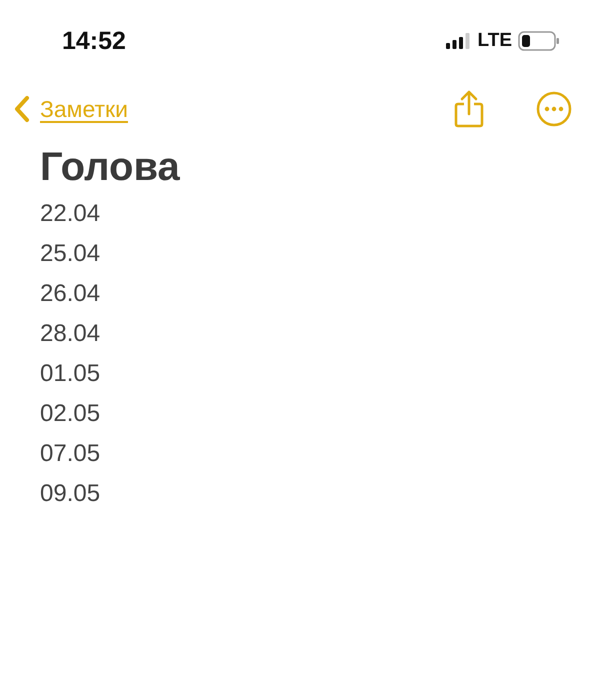 This screenshot has width=600, height=675. I want to click on note-line: 28.04, so click(71, 334).